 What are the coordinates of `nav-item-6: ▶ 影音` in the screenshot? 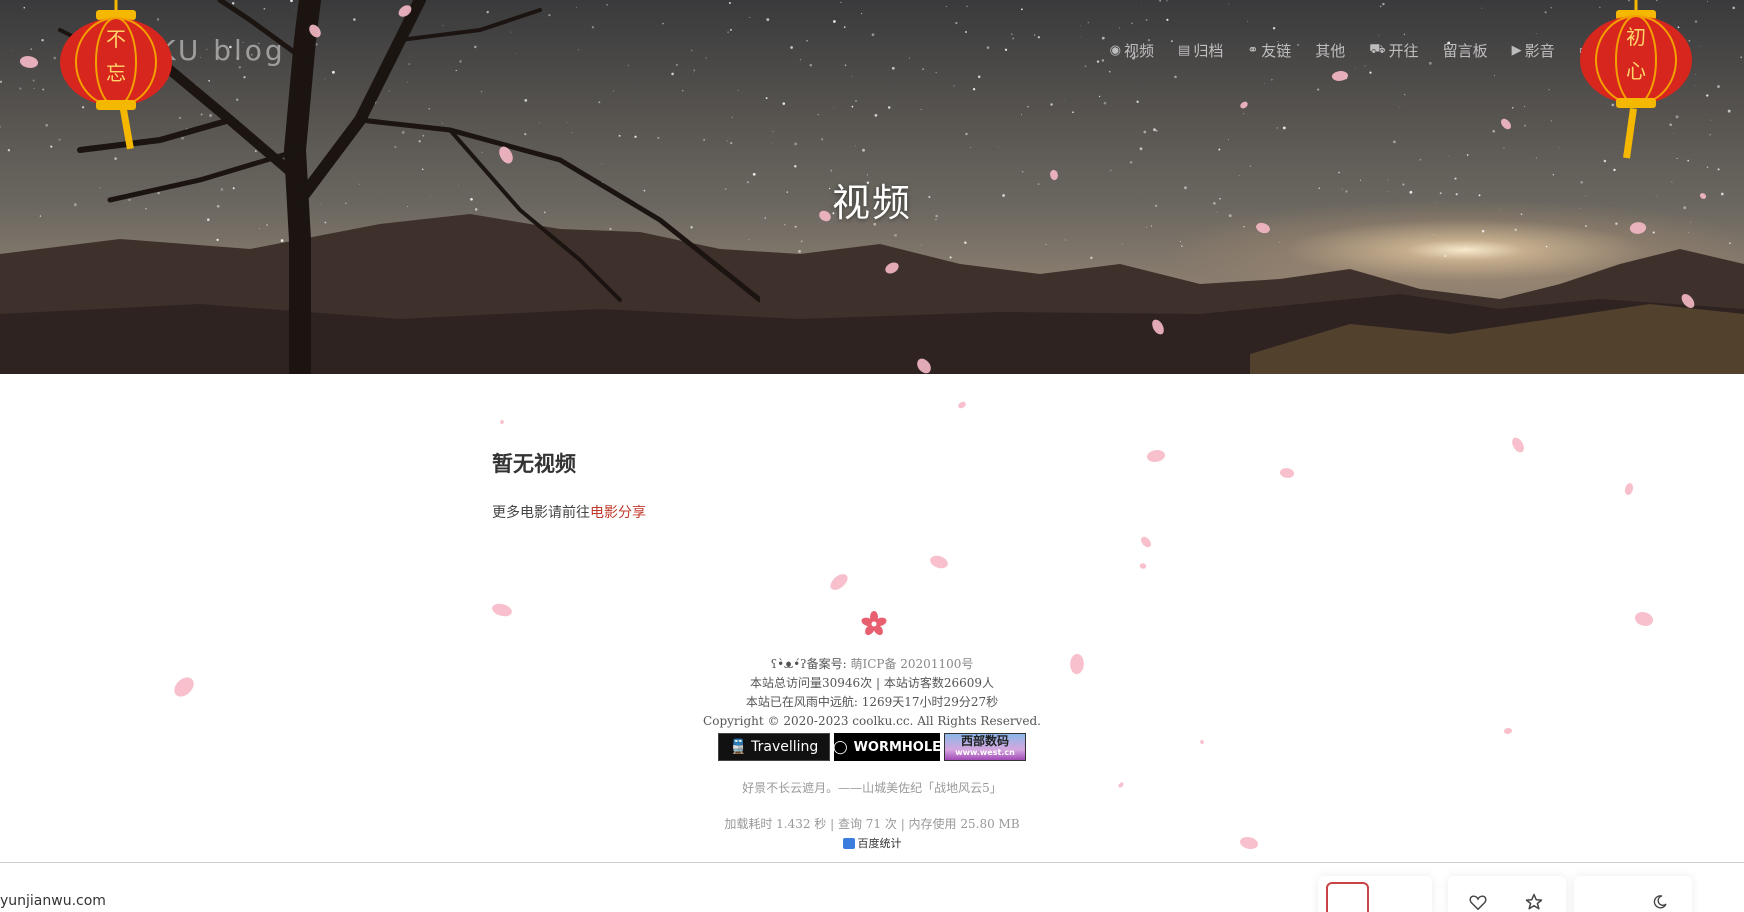 It's located at (1533, 50).